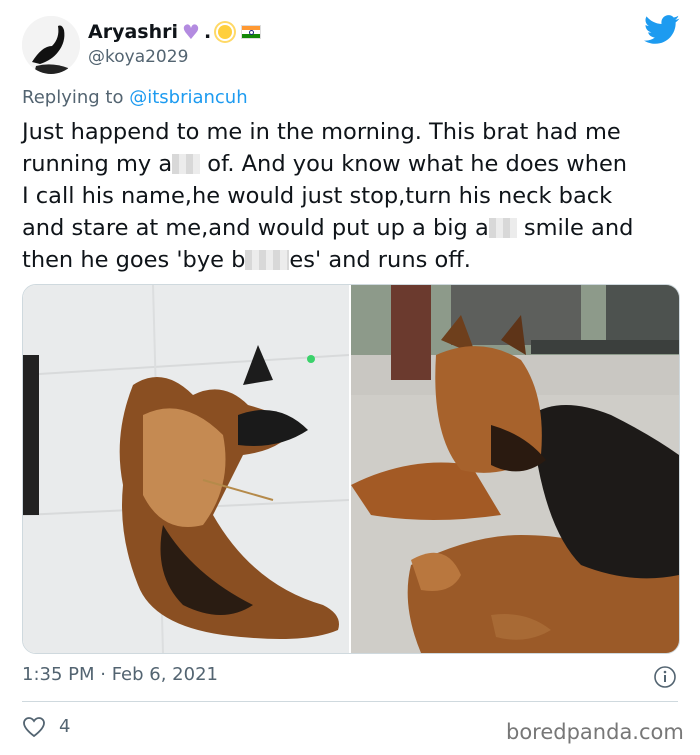 The width and height of the screenshot is (700, 755). What do you see at coordinates (138, 57) in the screenshot?
I see `user-handle: @koya2029` at bounding box center [138, 57].